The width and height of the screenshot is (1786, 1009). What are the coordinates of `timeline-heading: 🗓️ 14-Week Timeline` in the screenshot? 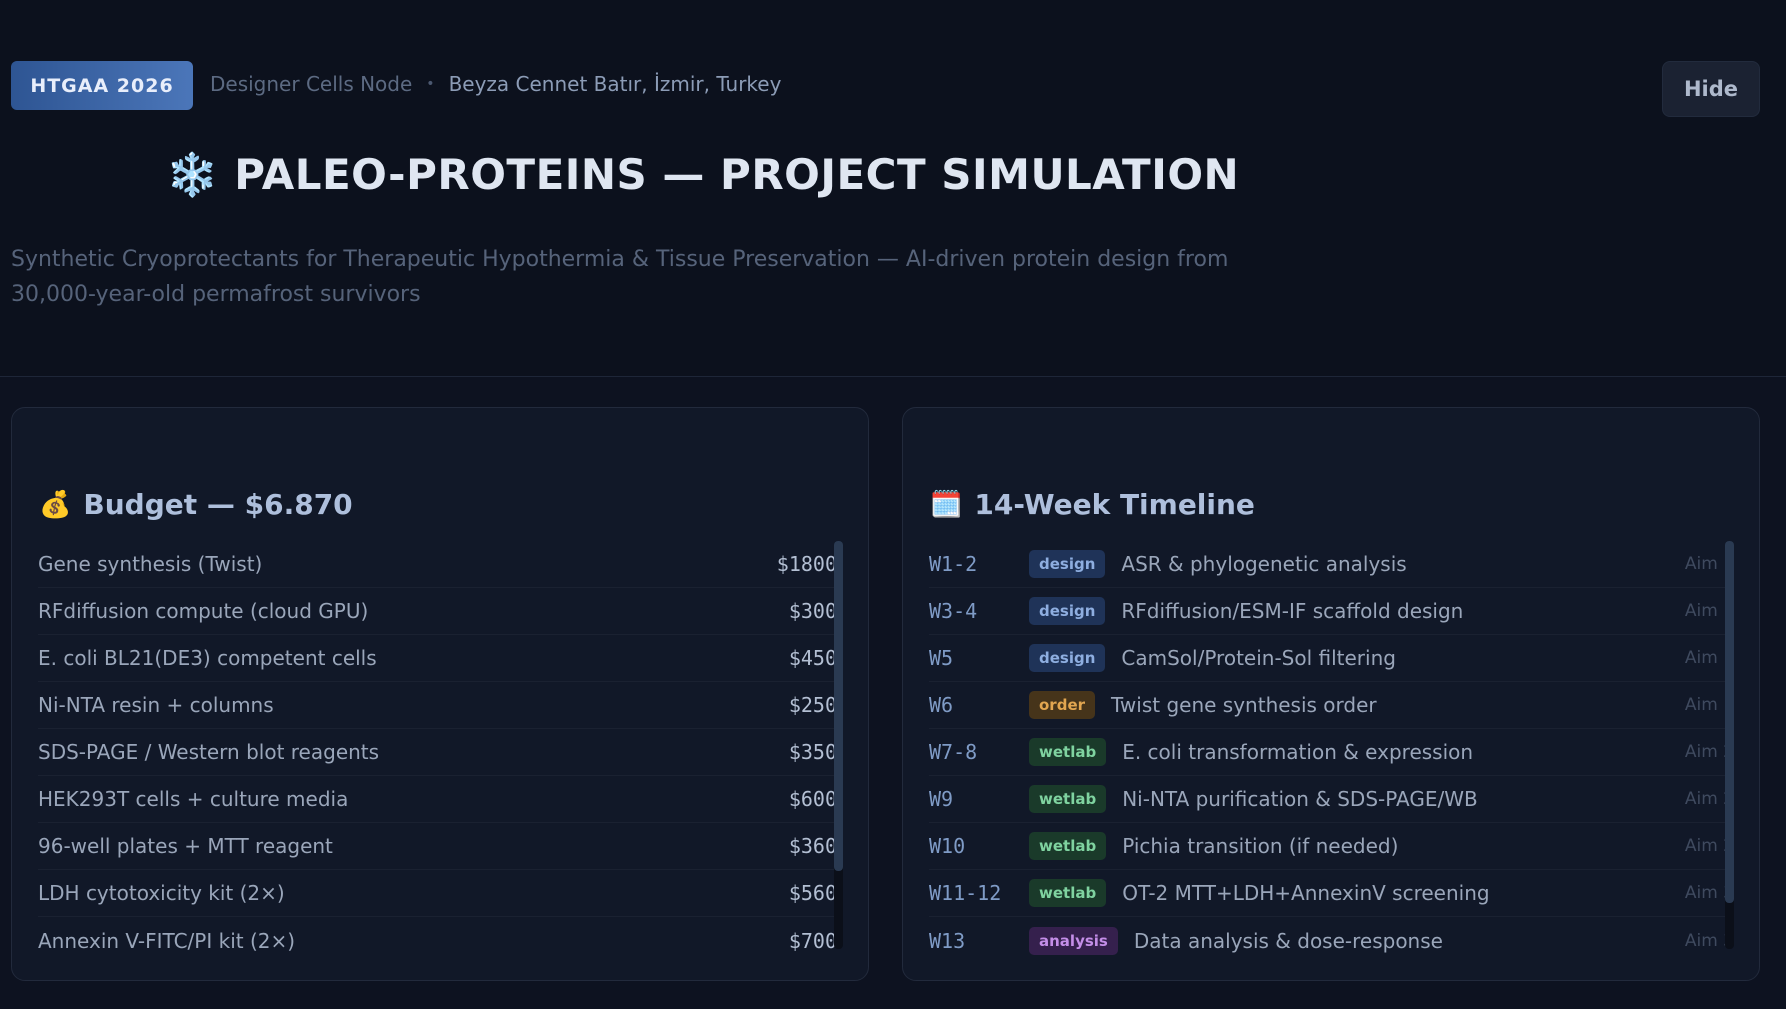 It's located at (1092, 504).